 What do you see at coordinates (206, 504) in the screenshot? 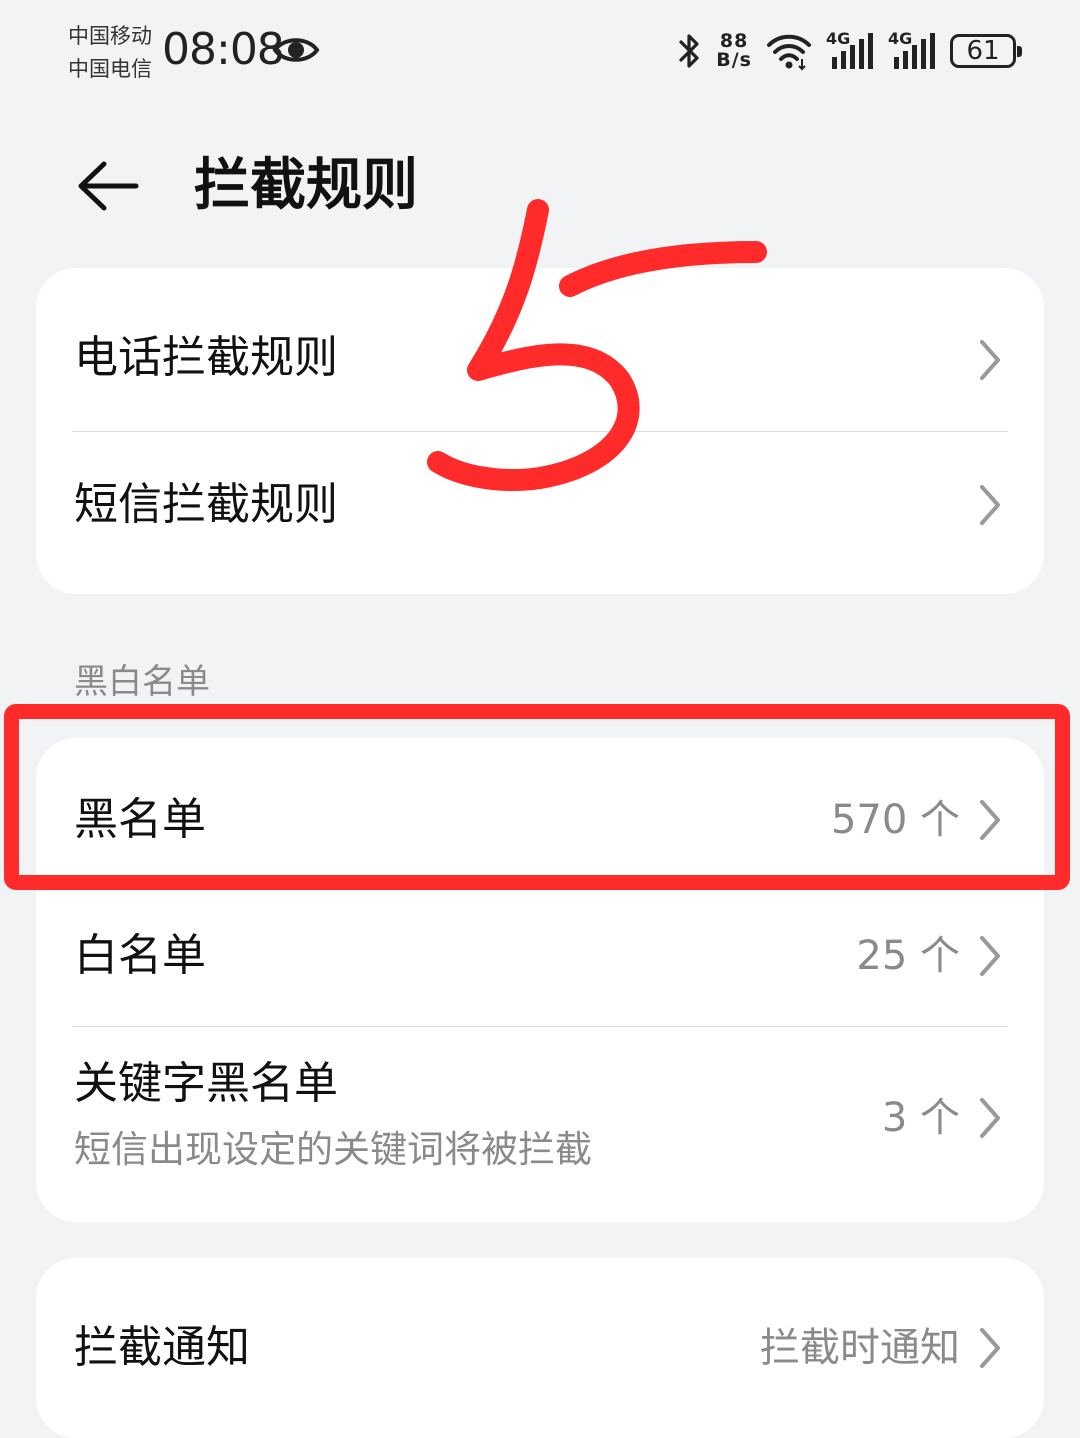
I see `sms-block-rules-label: 短信拦截规则` at bounding box center [206, 504].